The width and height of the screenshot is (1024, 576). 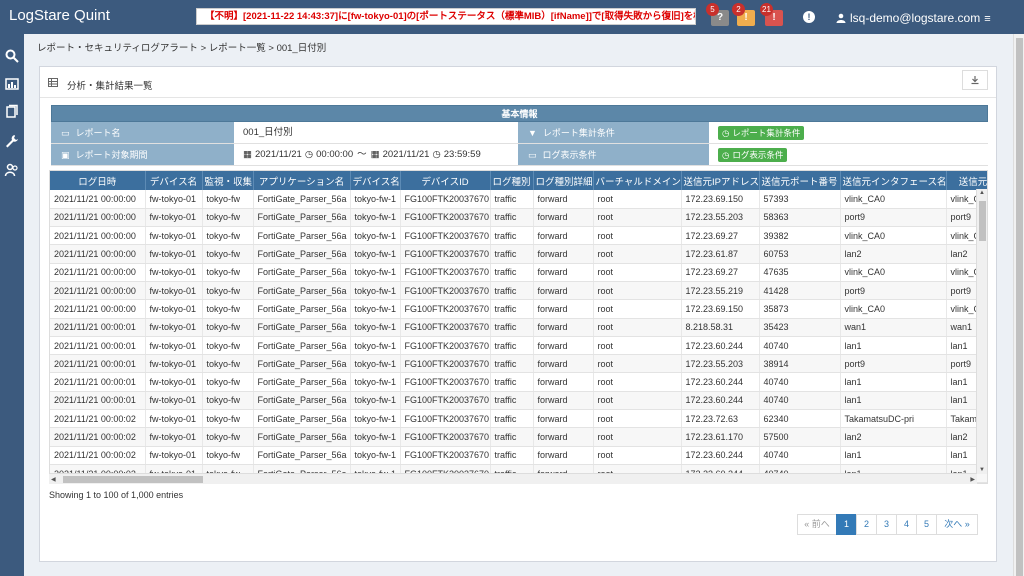 What do you see at coordinates (302, 180) in the screenshot?
I see `column-header: アプリケーション名` at bounding box center [302, 180].